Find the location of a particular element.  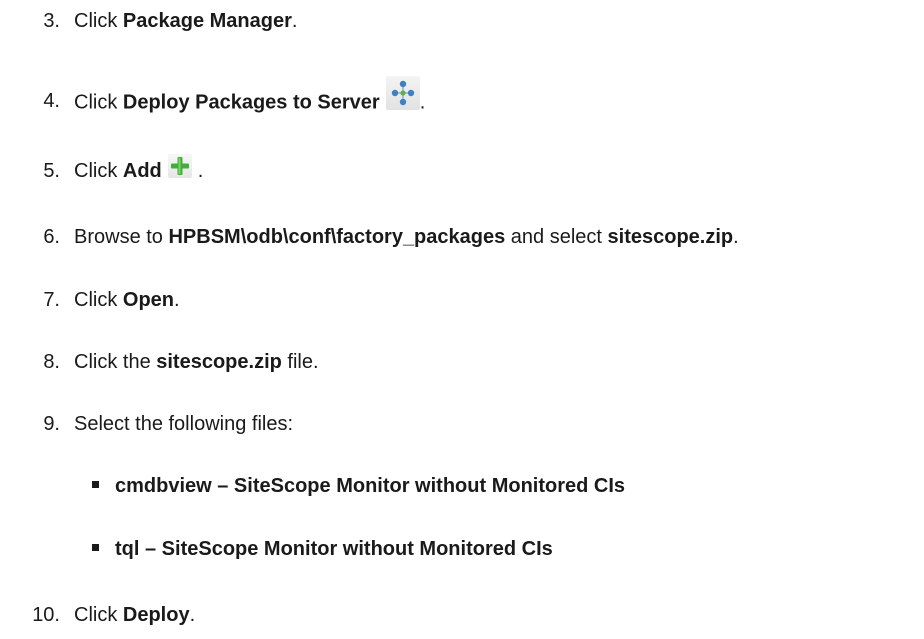

step-bold-term: HPBSM\odb\conf\factory_packages is located at coordinates (337, 237).